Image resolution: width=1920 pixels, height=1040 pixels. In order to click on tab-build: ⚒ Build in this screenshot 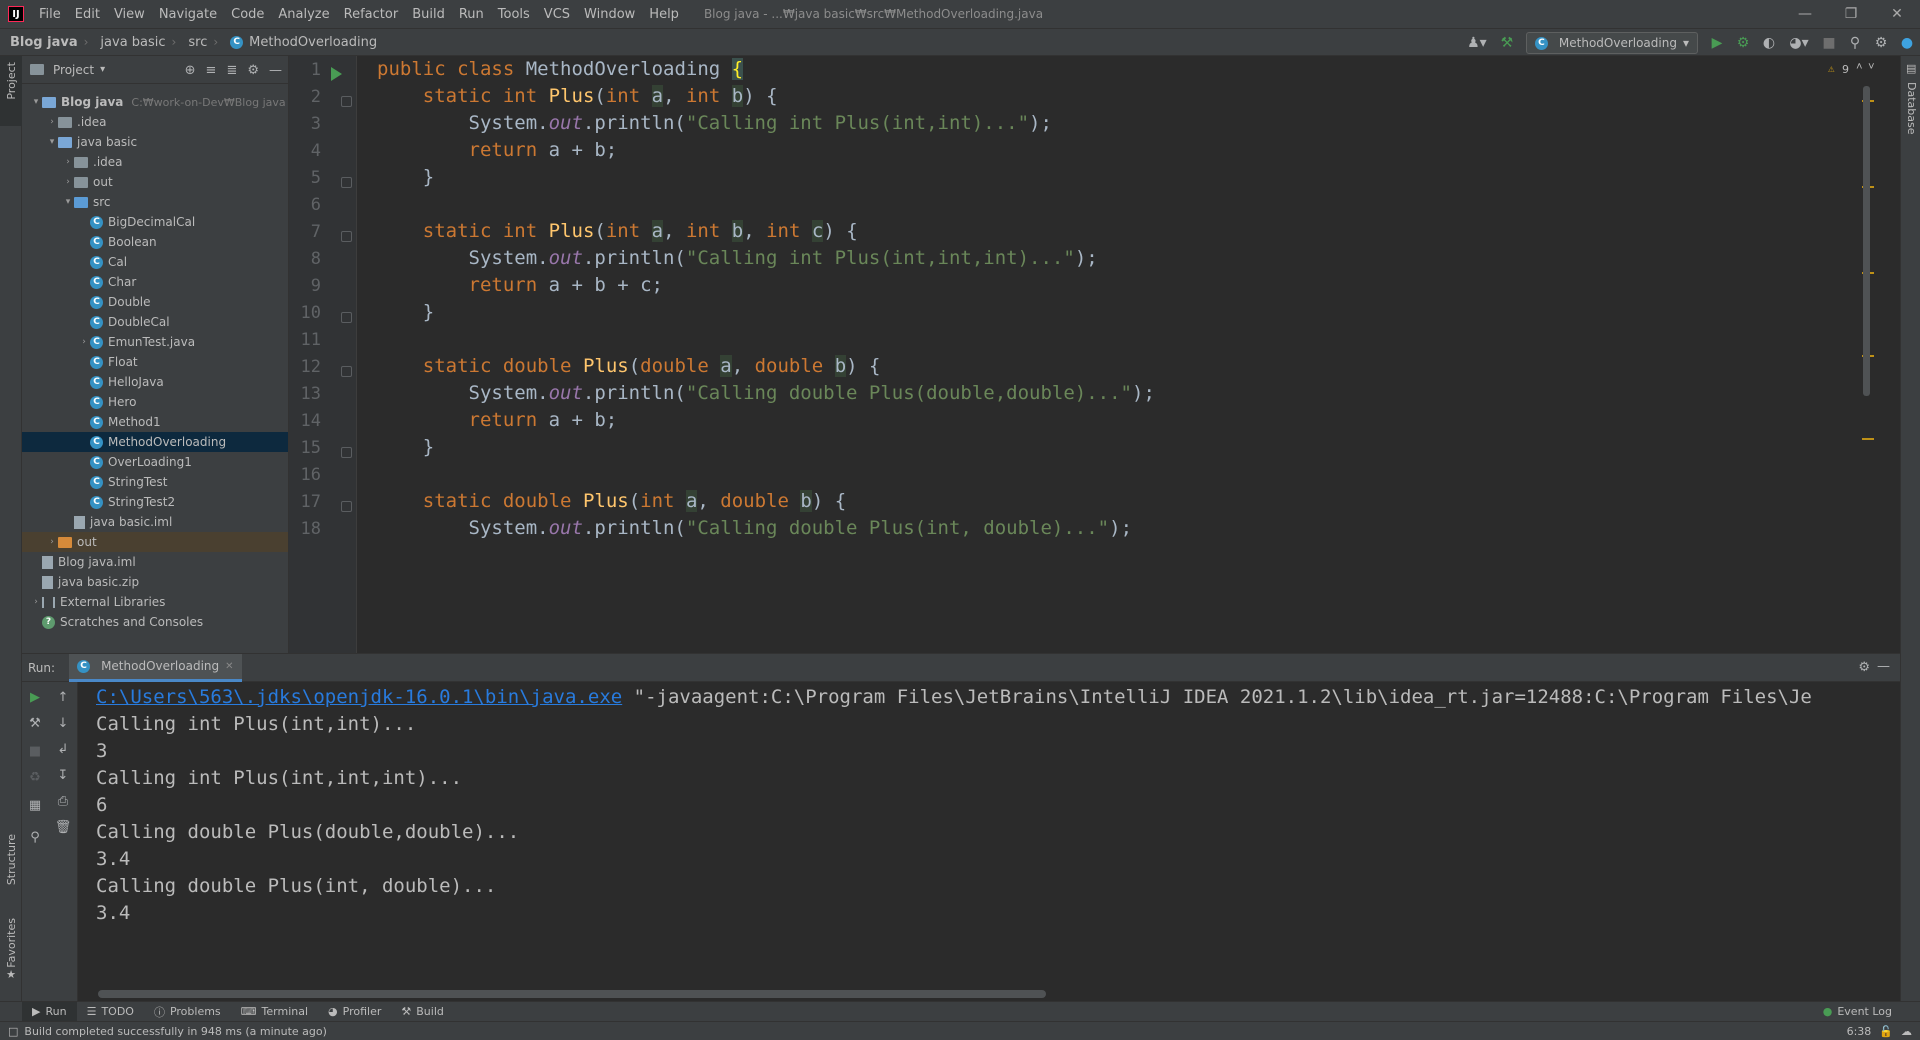, I will do `click(422, 1012)`.